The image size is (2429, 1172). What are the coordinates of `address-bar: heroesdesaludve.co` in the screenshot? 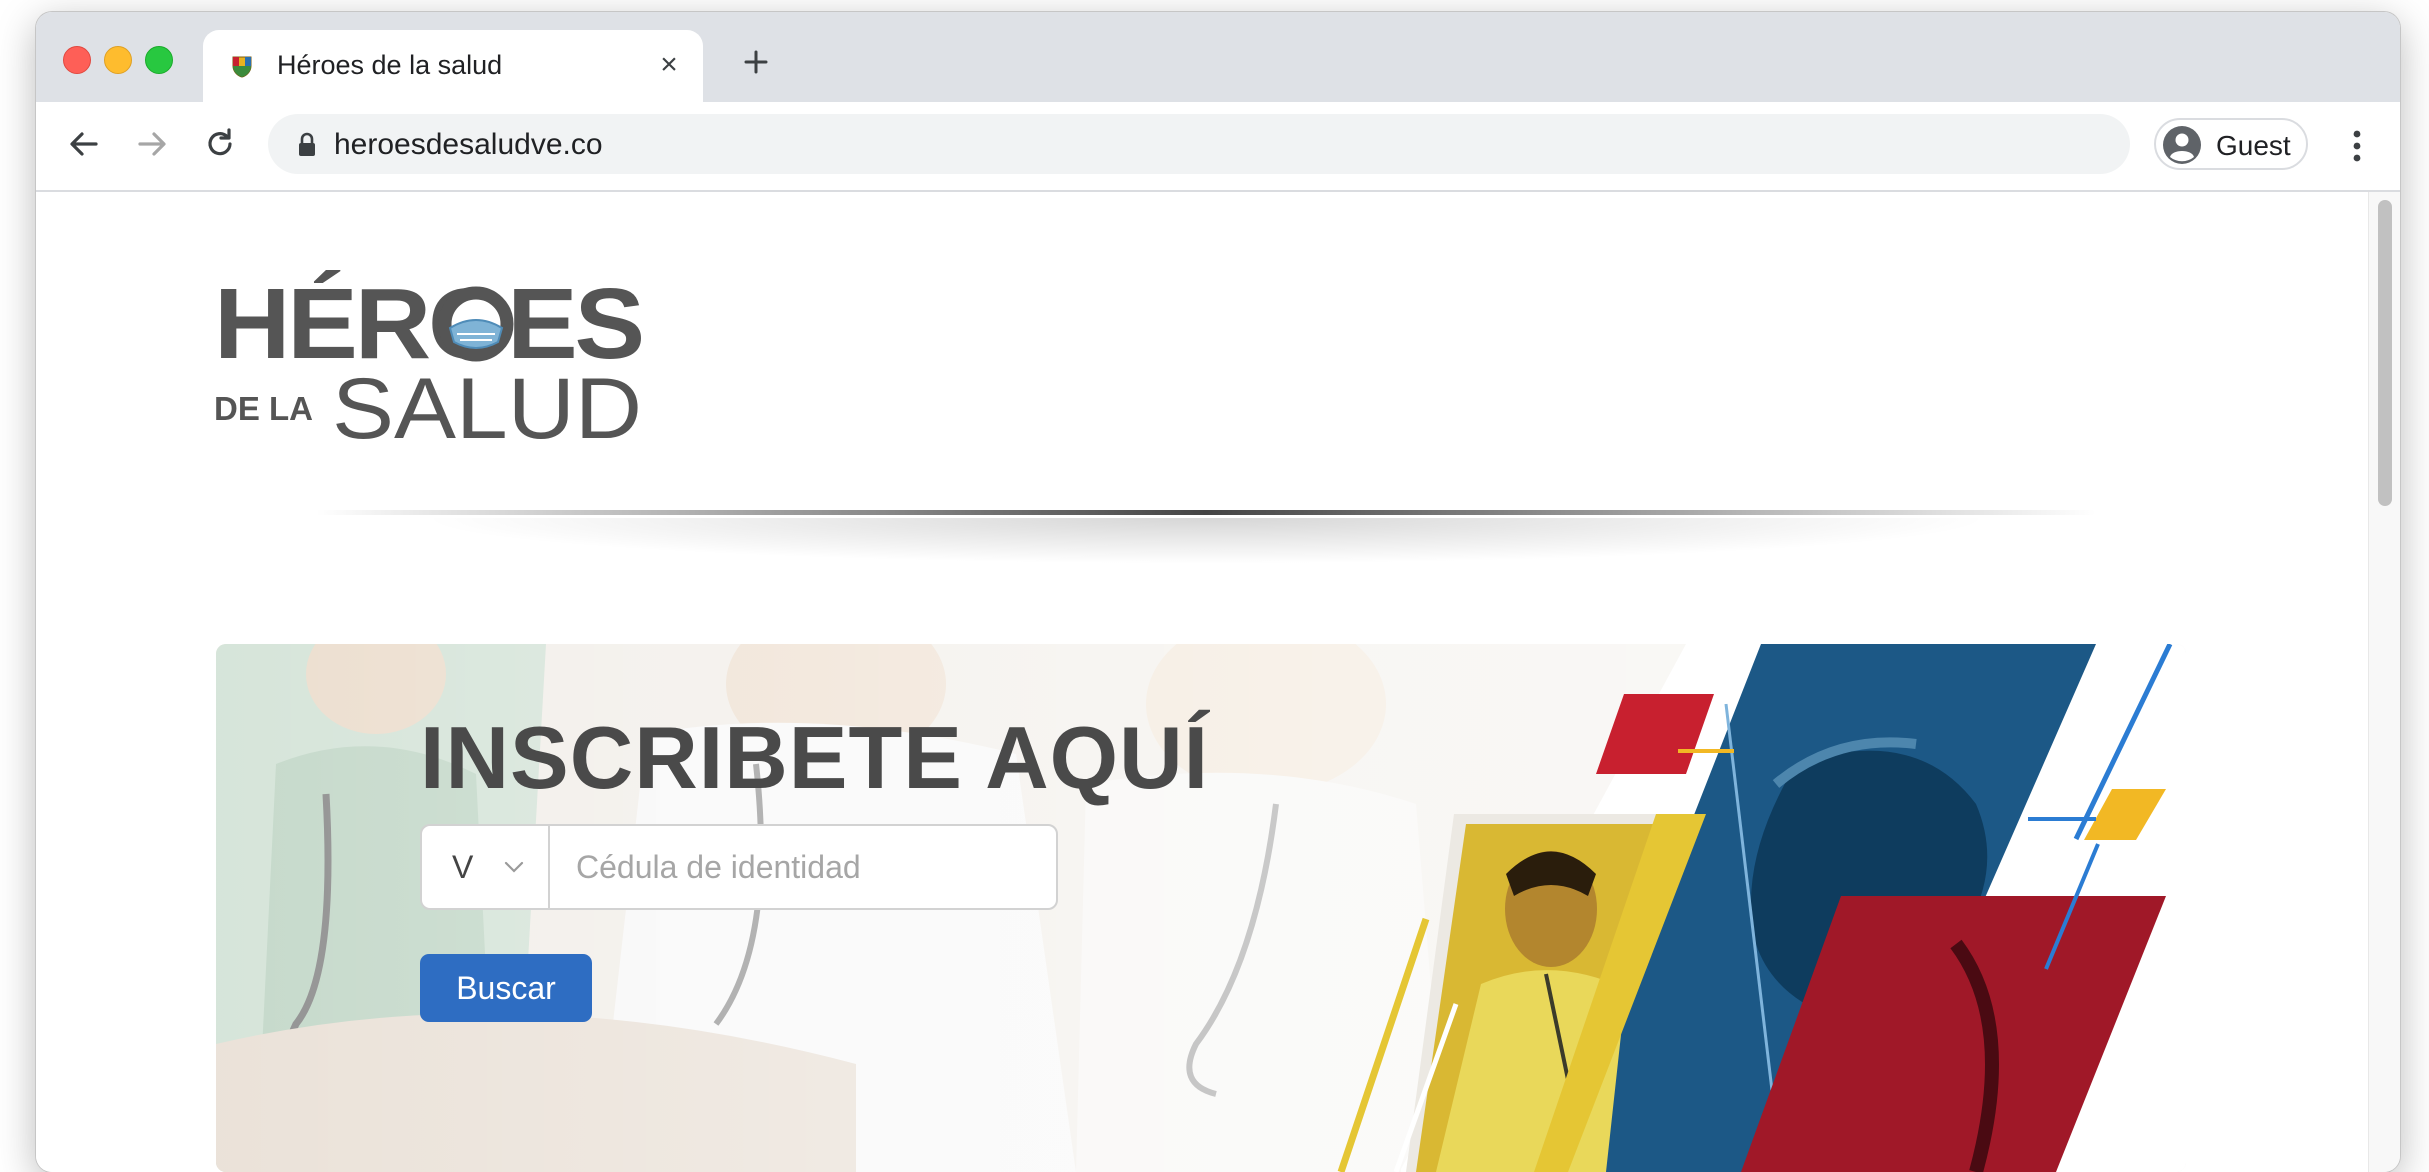 It's located at (1199, 144).